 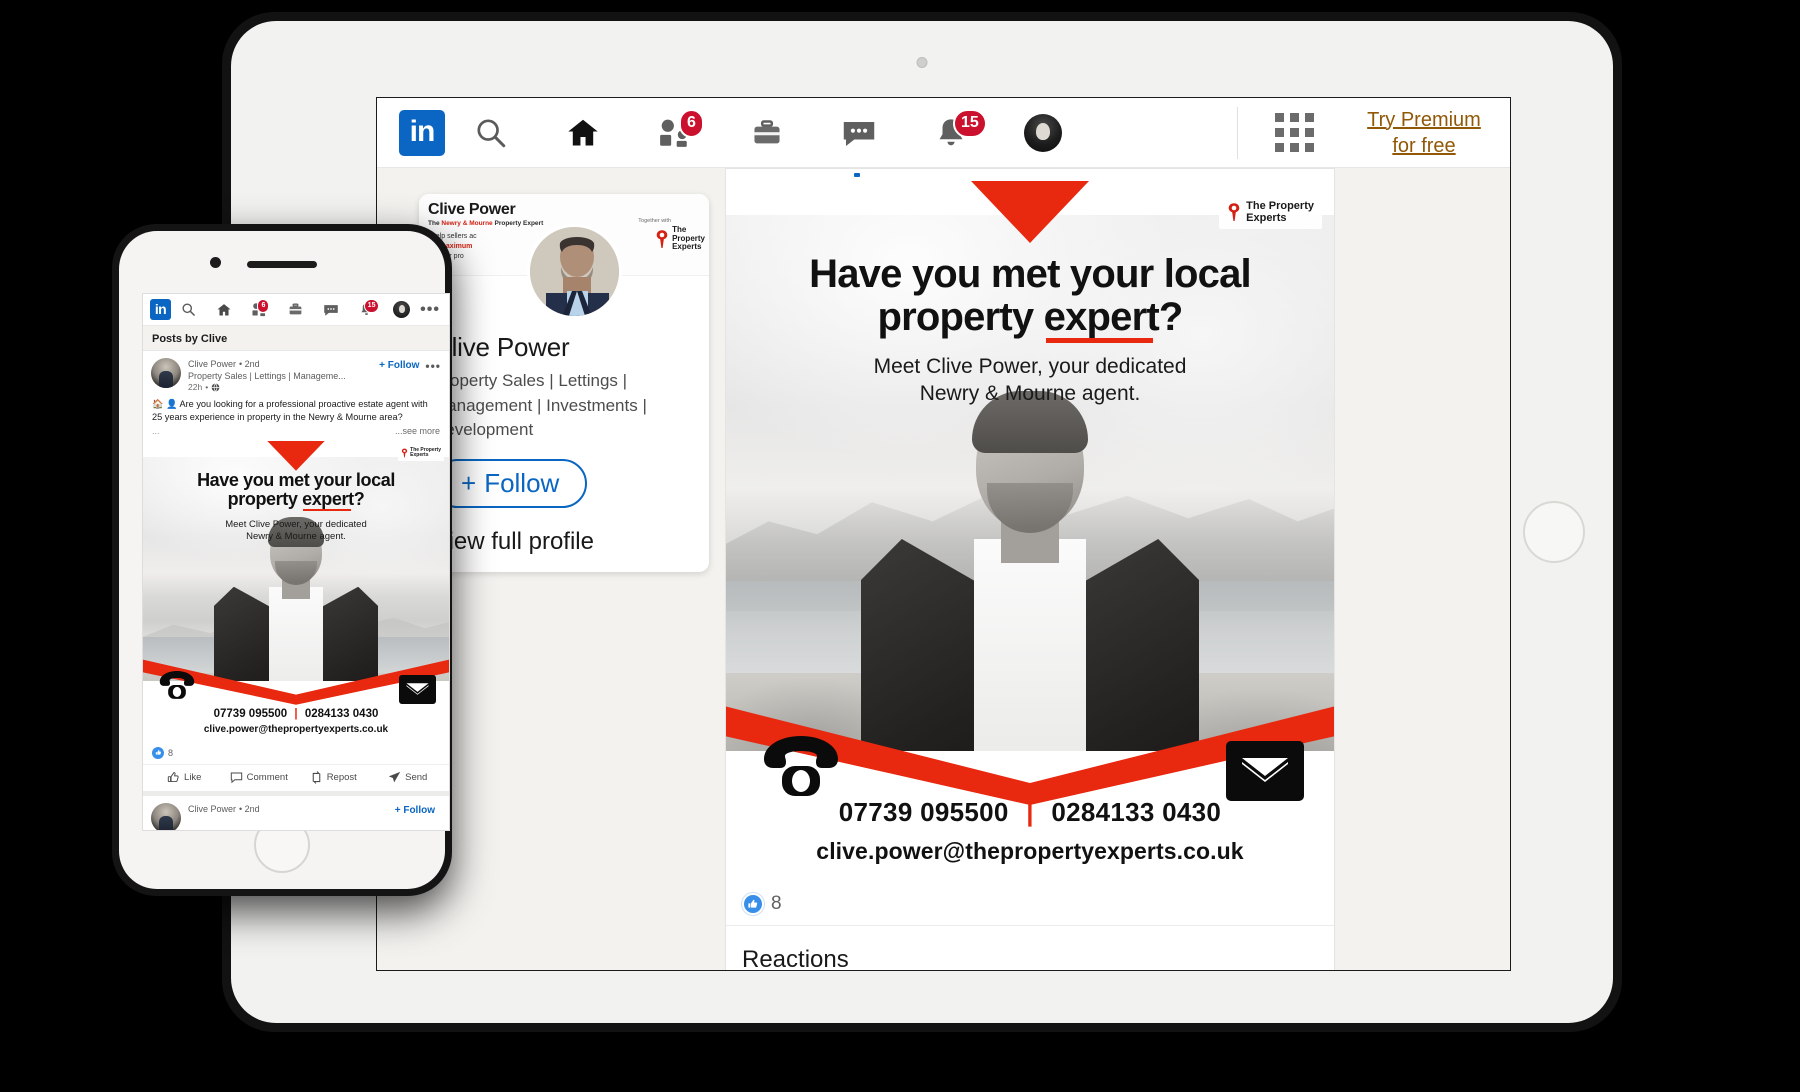 I want to click on action-label: Repost, so click(x=341, y=777).